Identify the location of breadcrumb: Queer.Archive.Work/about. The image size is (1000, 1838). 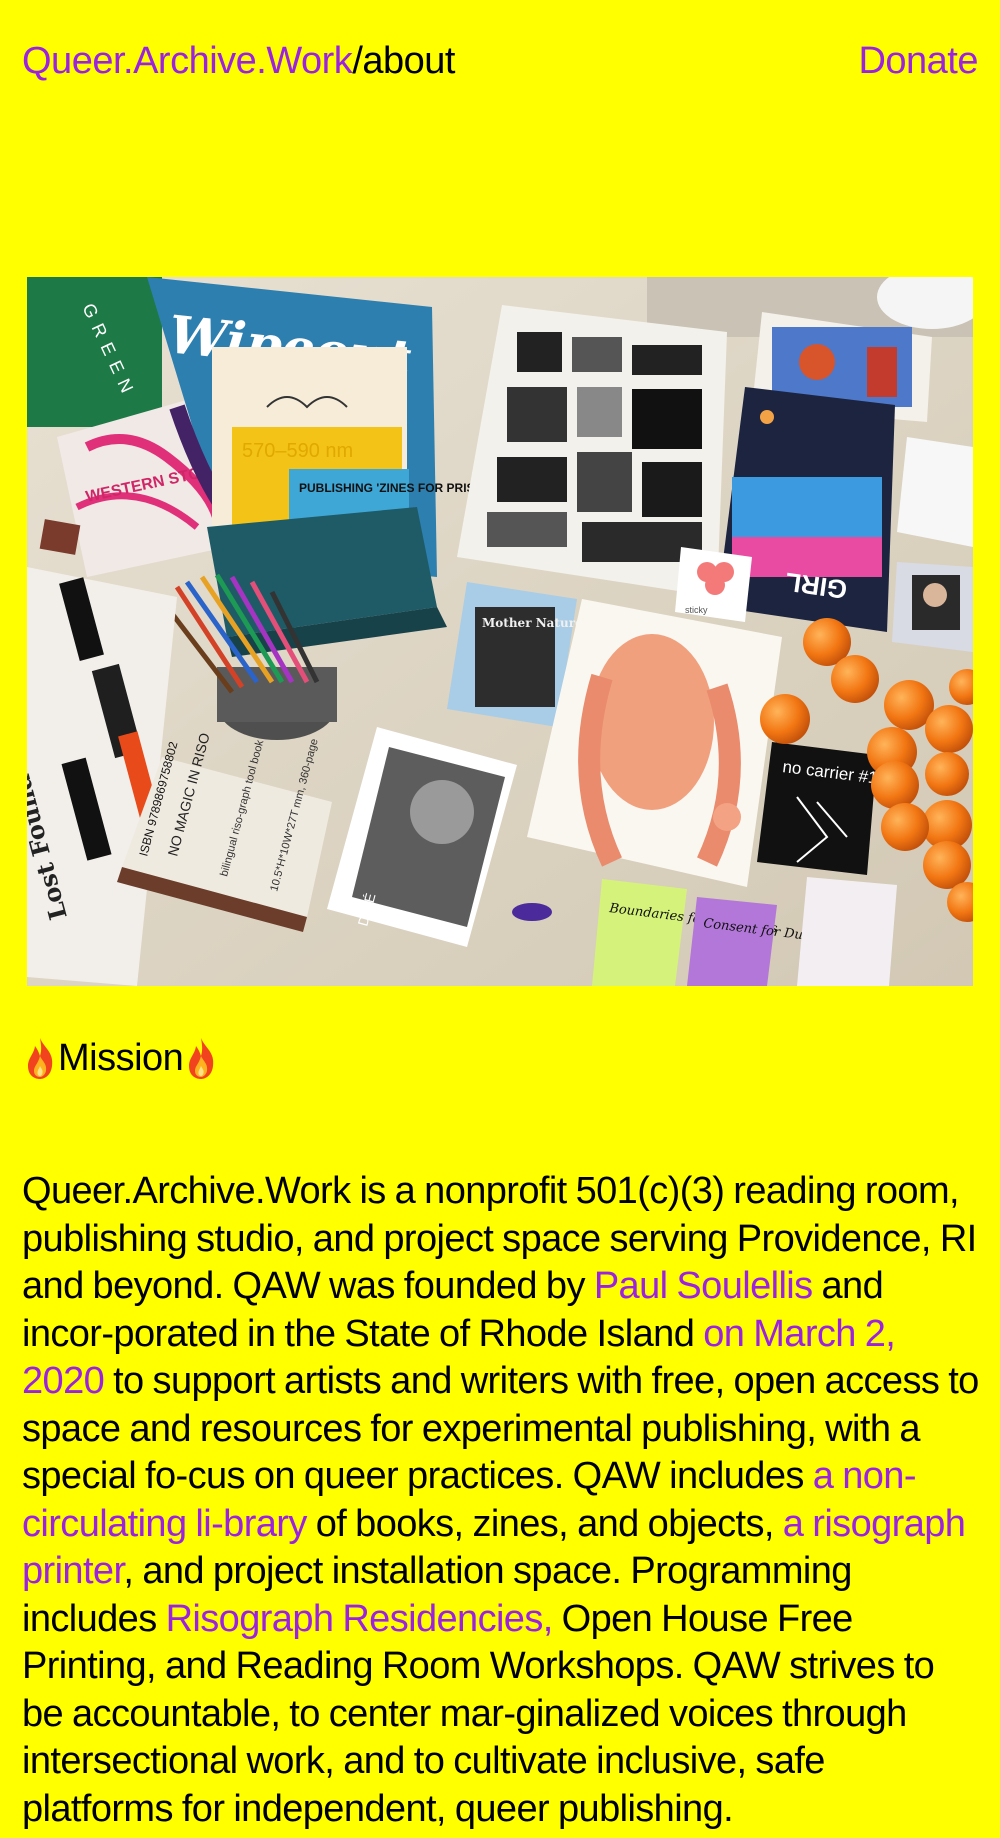
(238, 61).